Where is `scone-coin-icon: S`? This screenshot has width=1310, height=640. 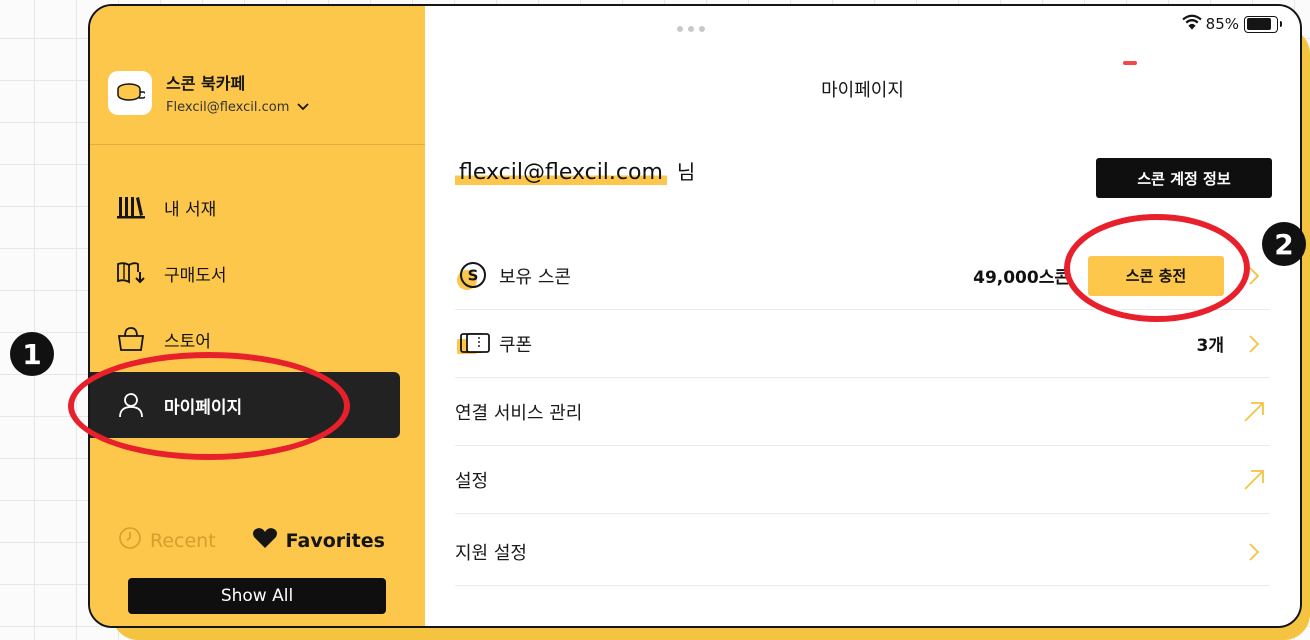
scone-coin-icon: S is located at coordinates (477, 276).